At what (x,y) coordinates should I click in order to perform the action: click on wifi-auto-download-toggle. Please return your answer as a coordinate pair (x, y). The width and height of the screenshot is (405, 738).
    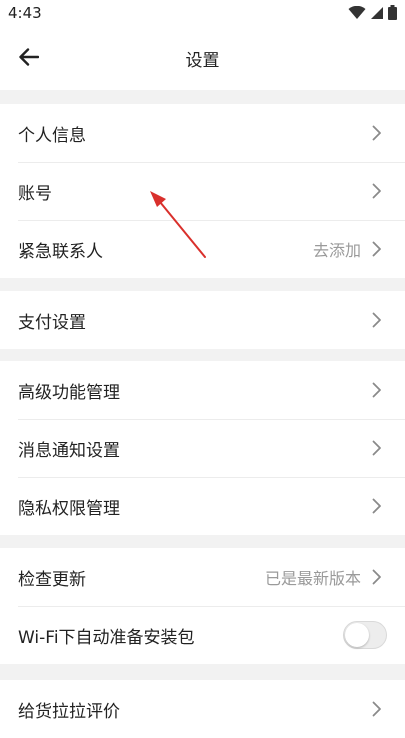
    Looking at the image, I should click on (365, 635).